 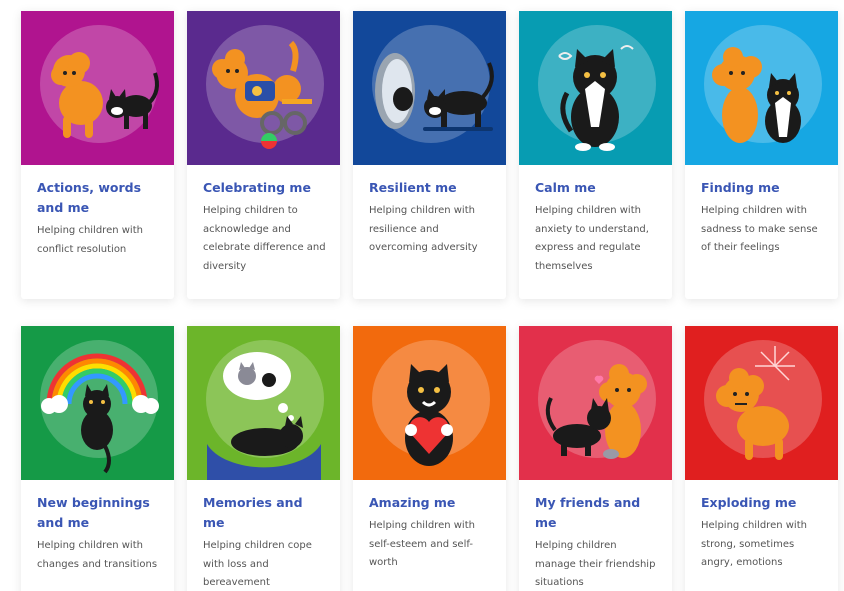 I want to click on calm-cat-icon, so click(x=596, y=98).